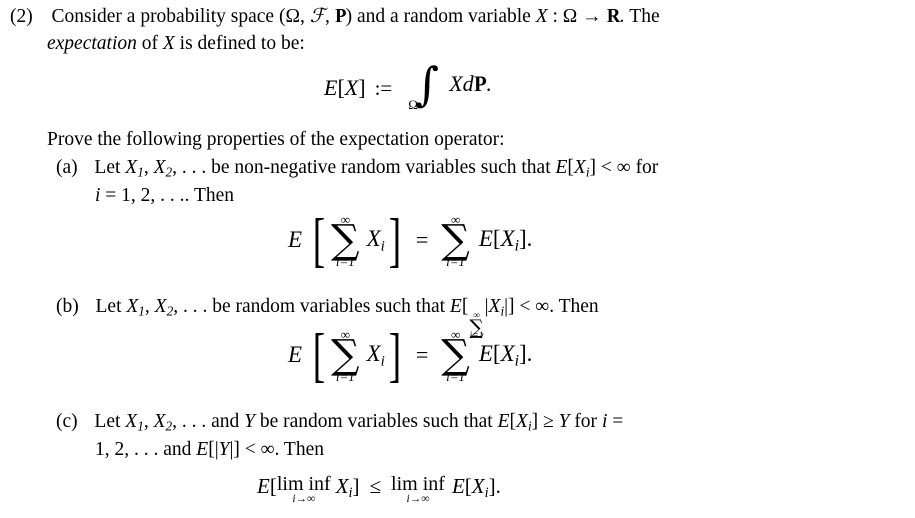 The width and height of the screenshot is (915, 518). I want to click on integral-symbol-group: ∫ Ω, so click(423, 86).